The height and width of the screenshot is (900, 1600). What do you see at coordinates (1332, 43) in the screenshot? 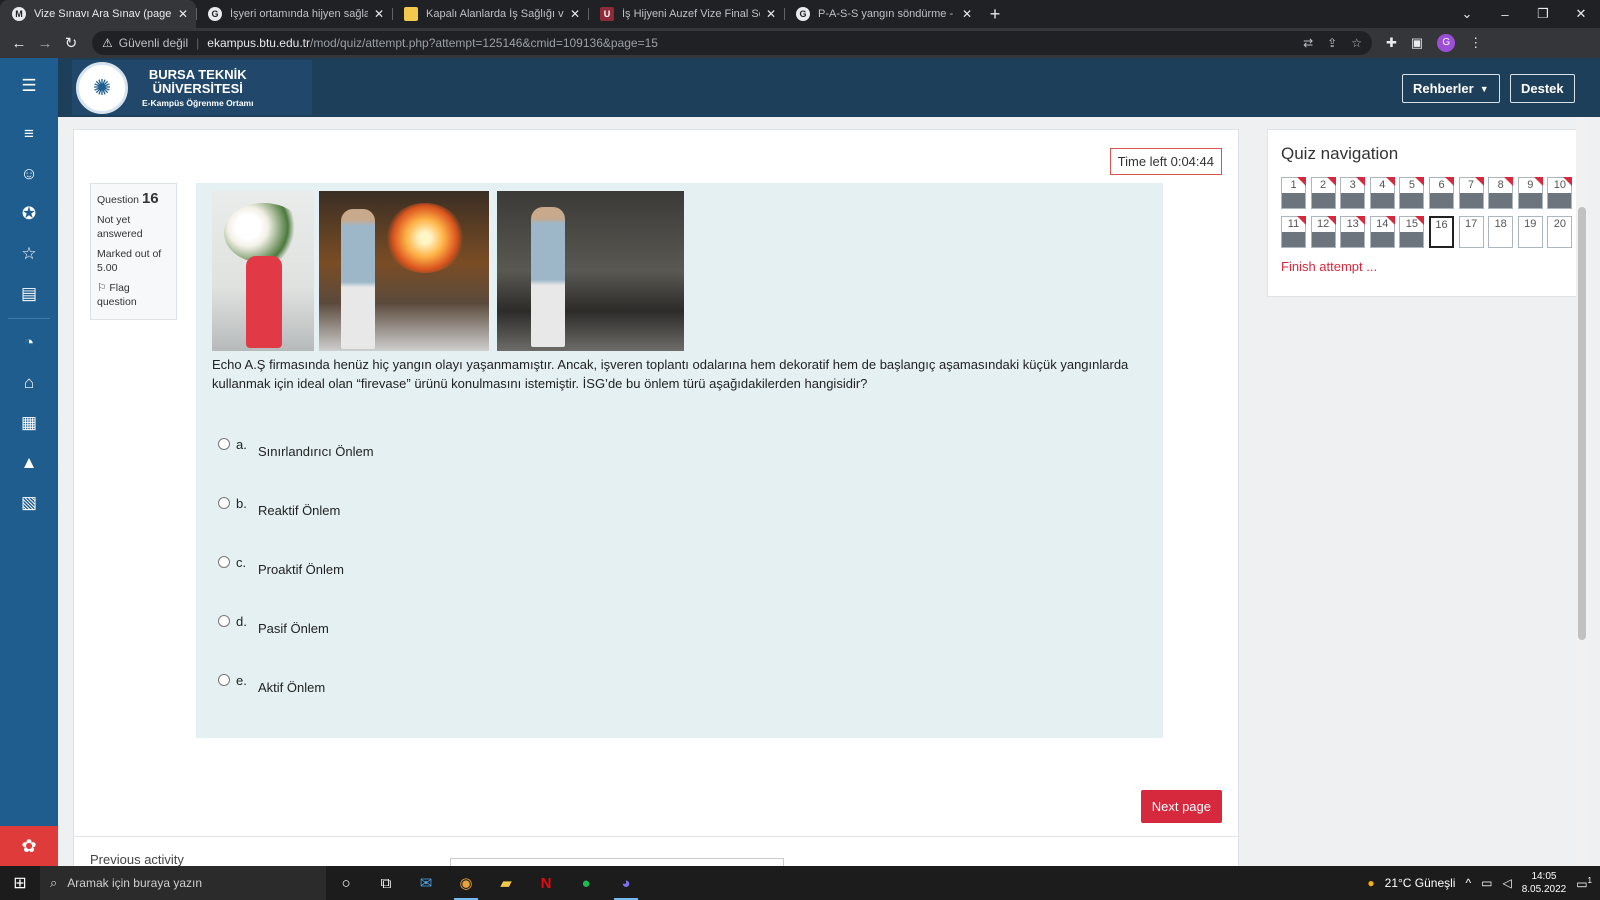
I see `share-icon: ⇪` at bounding box center [1332, 43].